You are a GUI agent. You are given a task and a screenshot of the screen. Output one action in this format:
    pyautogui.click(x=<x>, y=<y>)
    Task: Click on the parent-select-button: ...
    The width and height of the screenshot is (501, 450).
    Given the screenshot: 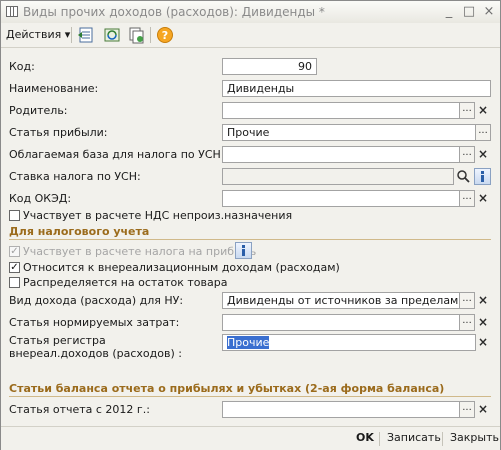 What is the action you would take?
    pyautogui.click(x=467, y=110)
    